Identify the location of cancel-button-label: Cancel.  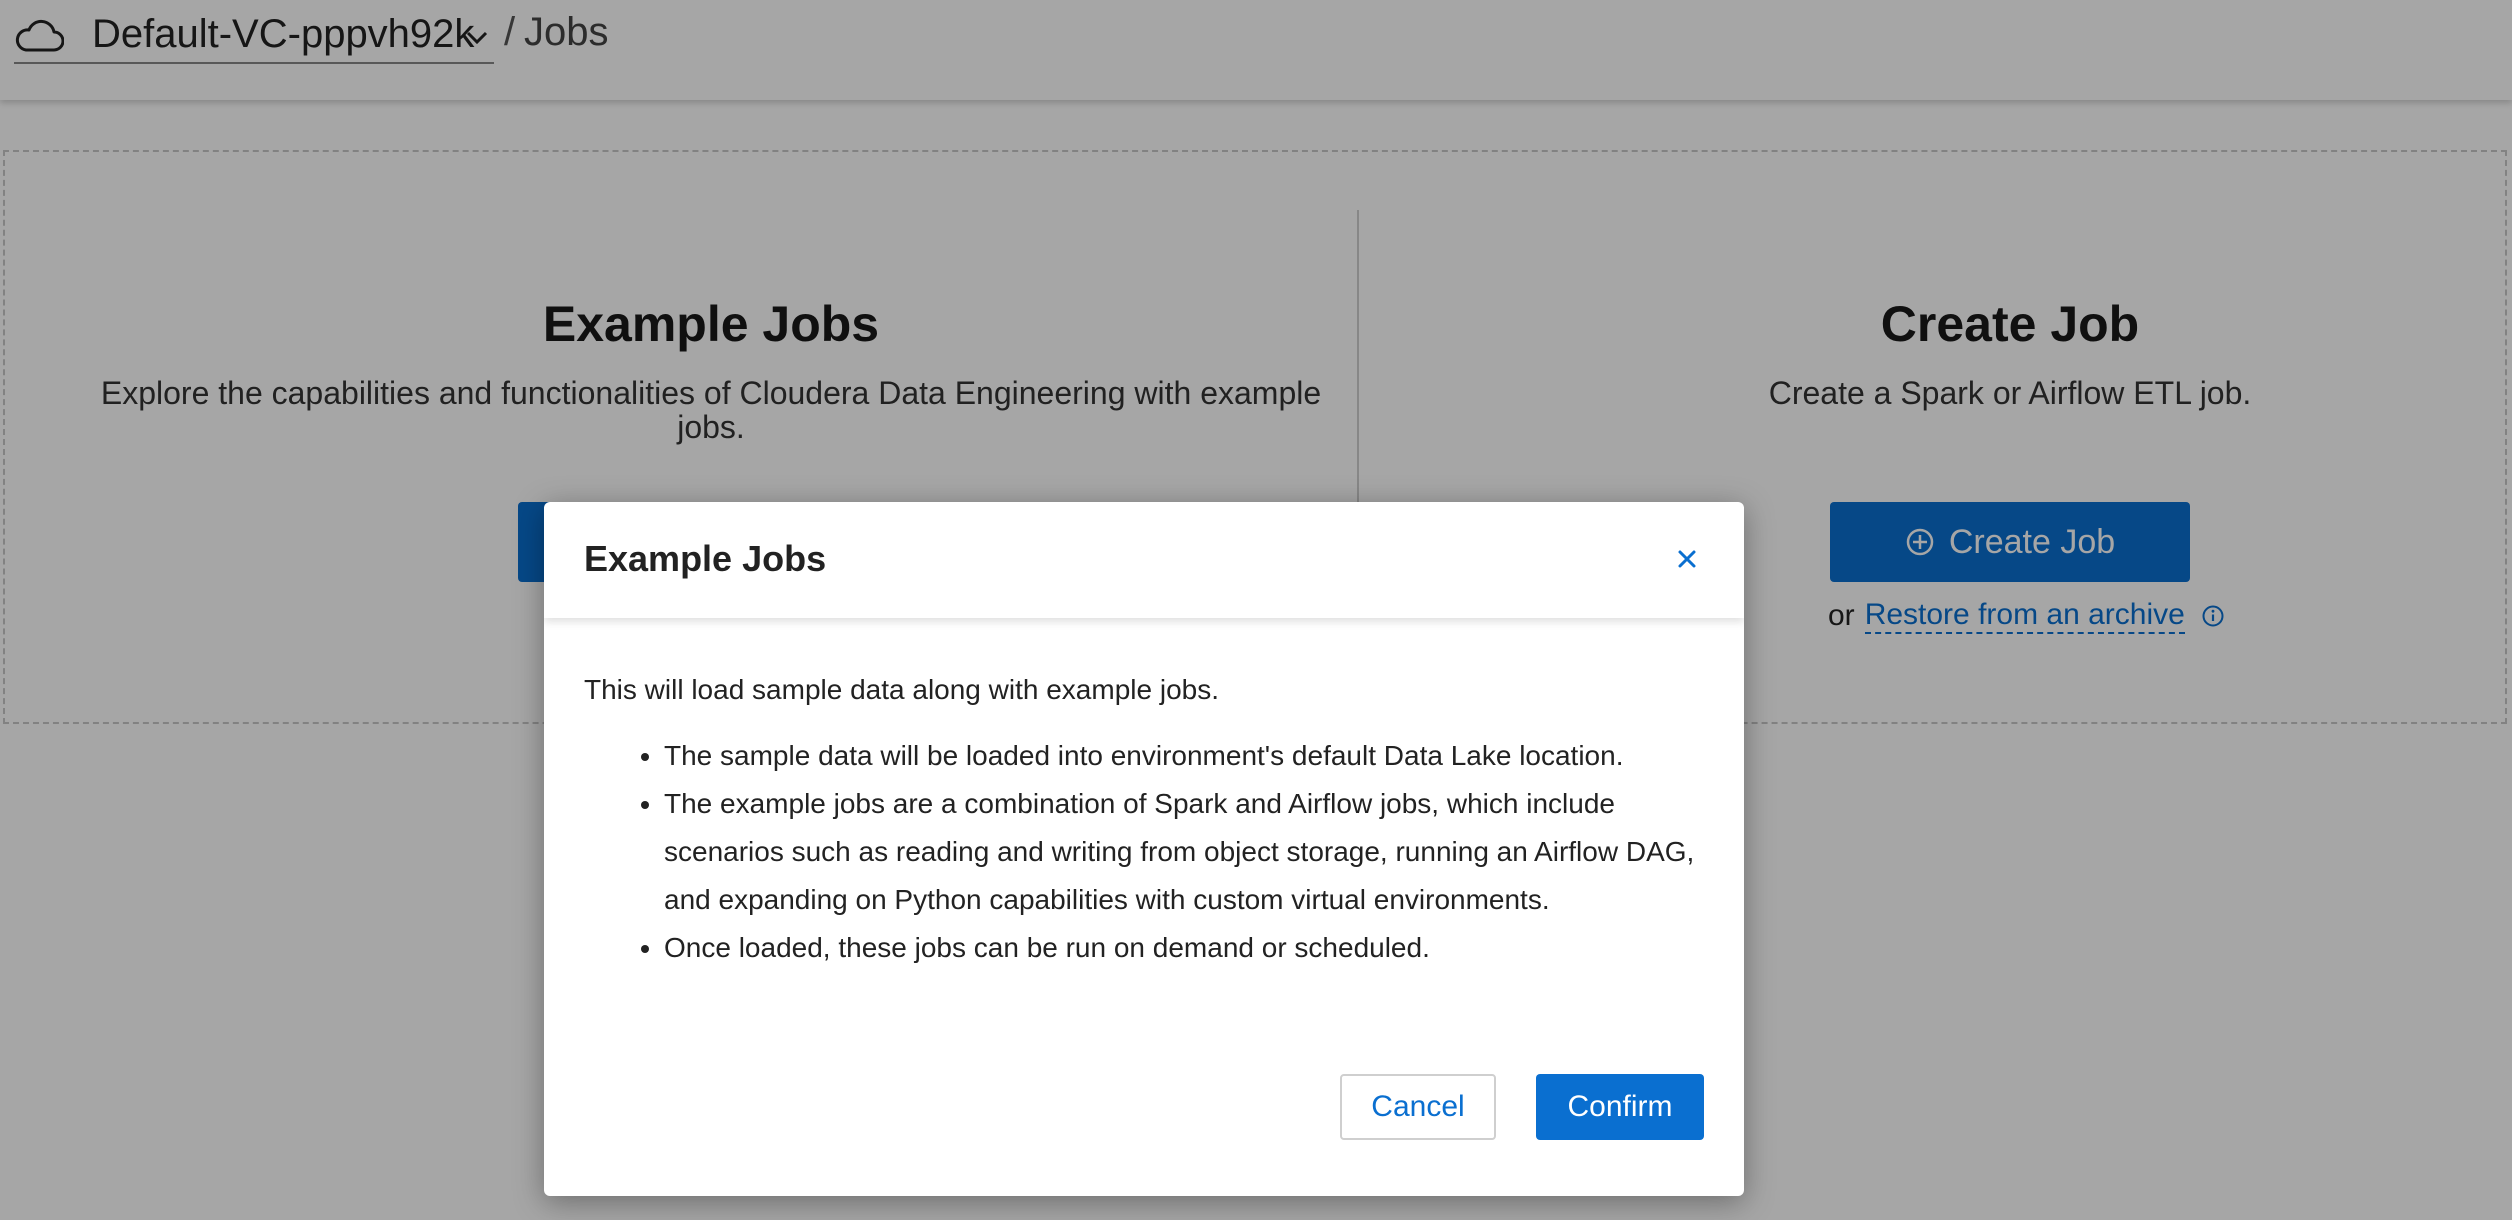
(1418, 1106).